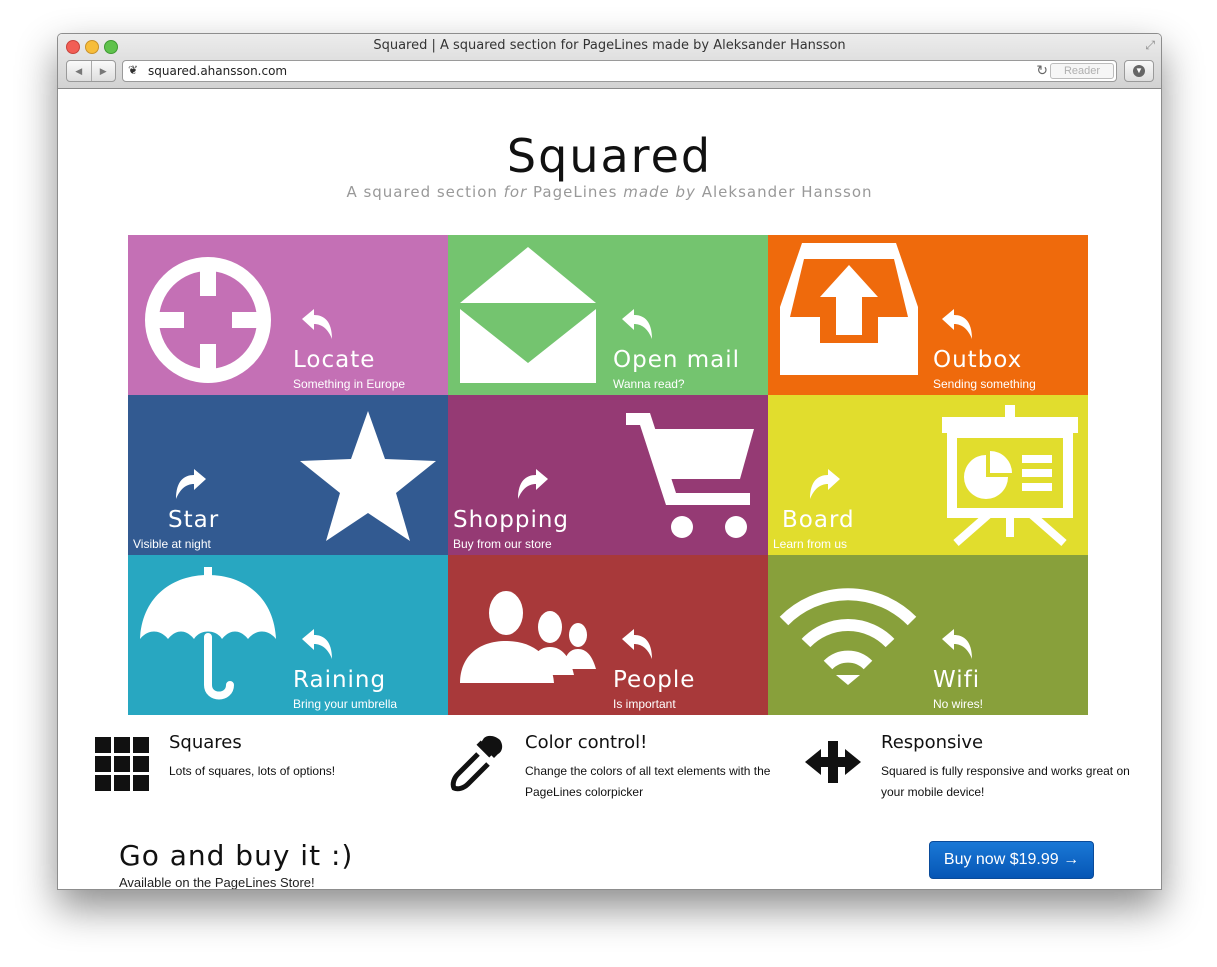 The image size is (1217, 967). What do you see at coordinates (528, 637) in the screenshot?
I see `people-icon` at bounding box center [528, 637].